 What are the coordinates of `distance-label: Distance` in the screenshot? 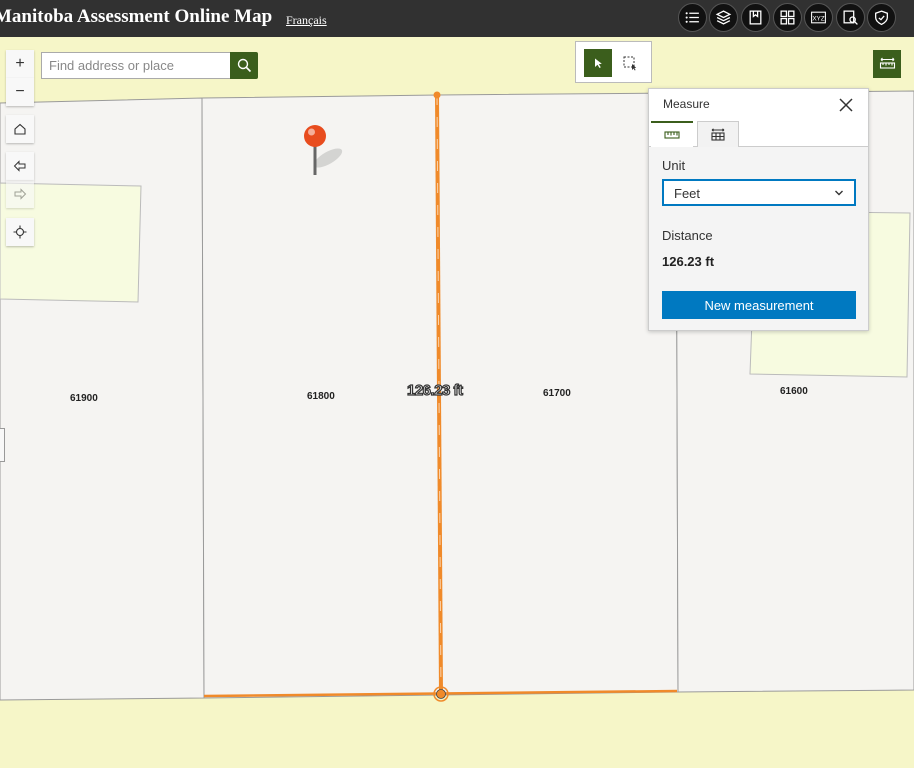 It's located at (687, 235).